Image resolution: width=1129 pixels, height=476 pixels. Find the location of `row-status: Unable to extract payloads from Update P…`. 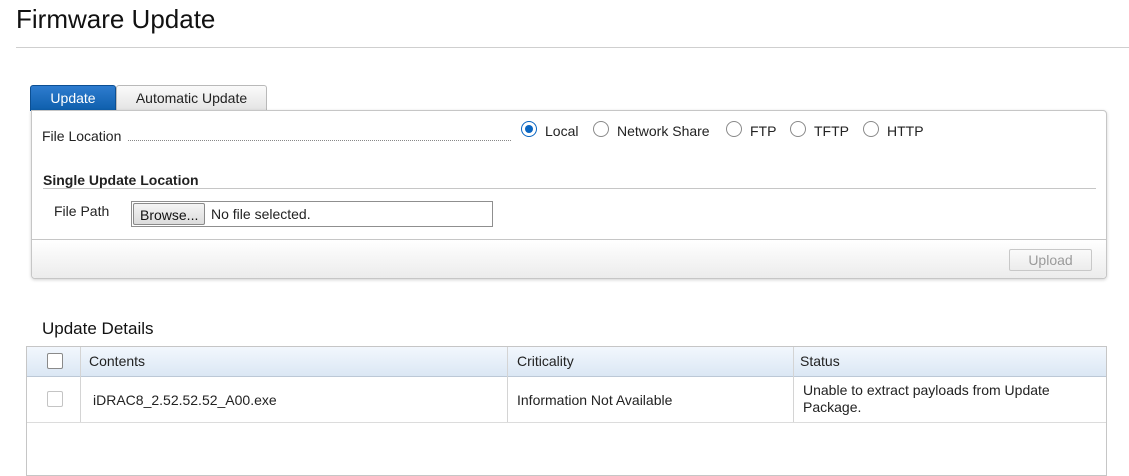

row-status: Unable to extract payloads from Update P… is located at coordinates (926, 398).